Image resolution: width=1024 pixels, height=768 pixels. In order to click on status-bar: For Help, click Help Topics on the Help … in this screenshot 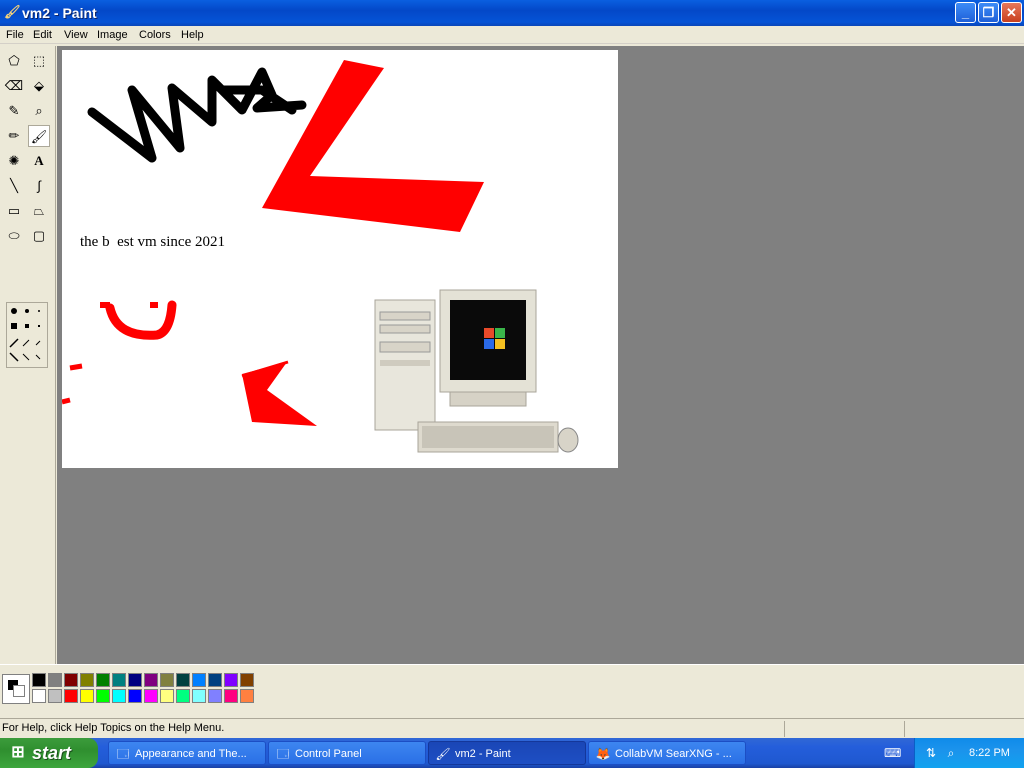, I will do `click(512, 728)`.